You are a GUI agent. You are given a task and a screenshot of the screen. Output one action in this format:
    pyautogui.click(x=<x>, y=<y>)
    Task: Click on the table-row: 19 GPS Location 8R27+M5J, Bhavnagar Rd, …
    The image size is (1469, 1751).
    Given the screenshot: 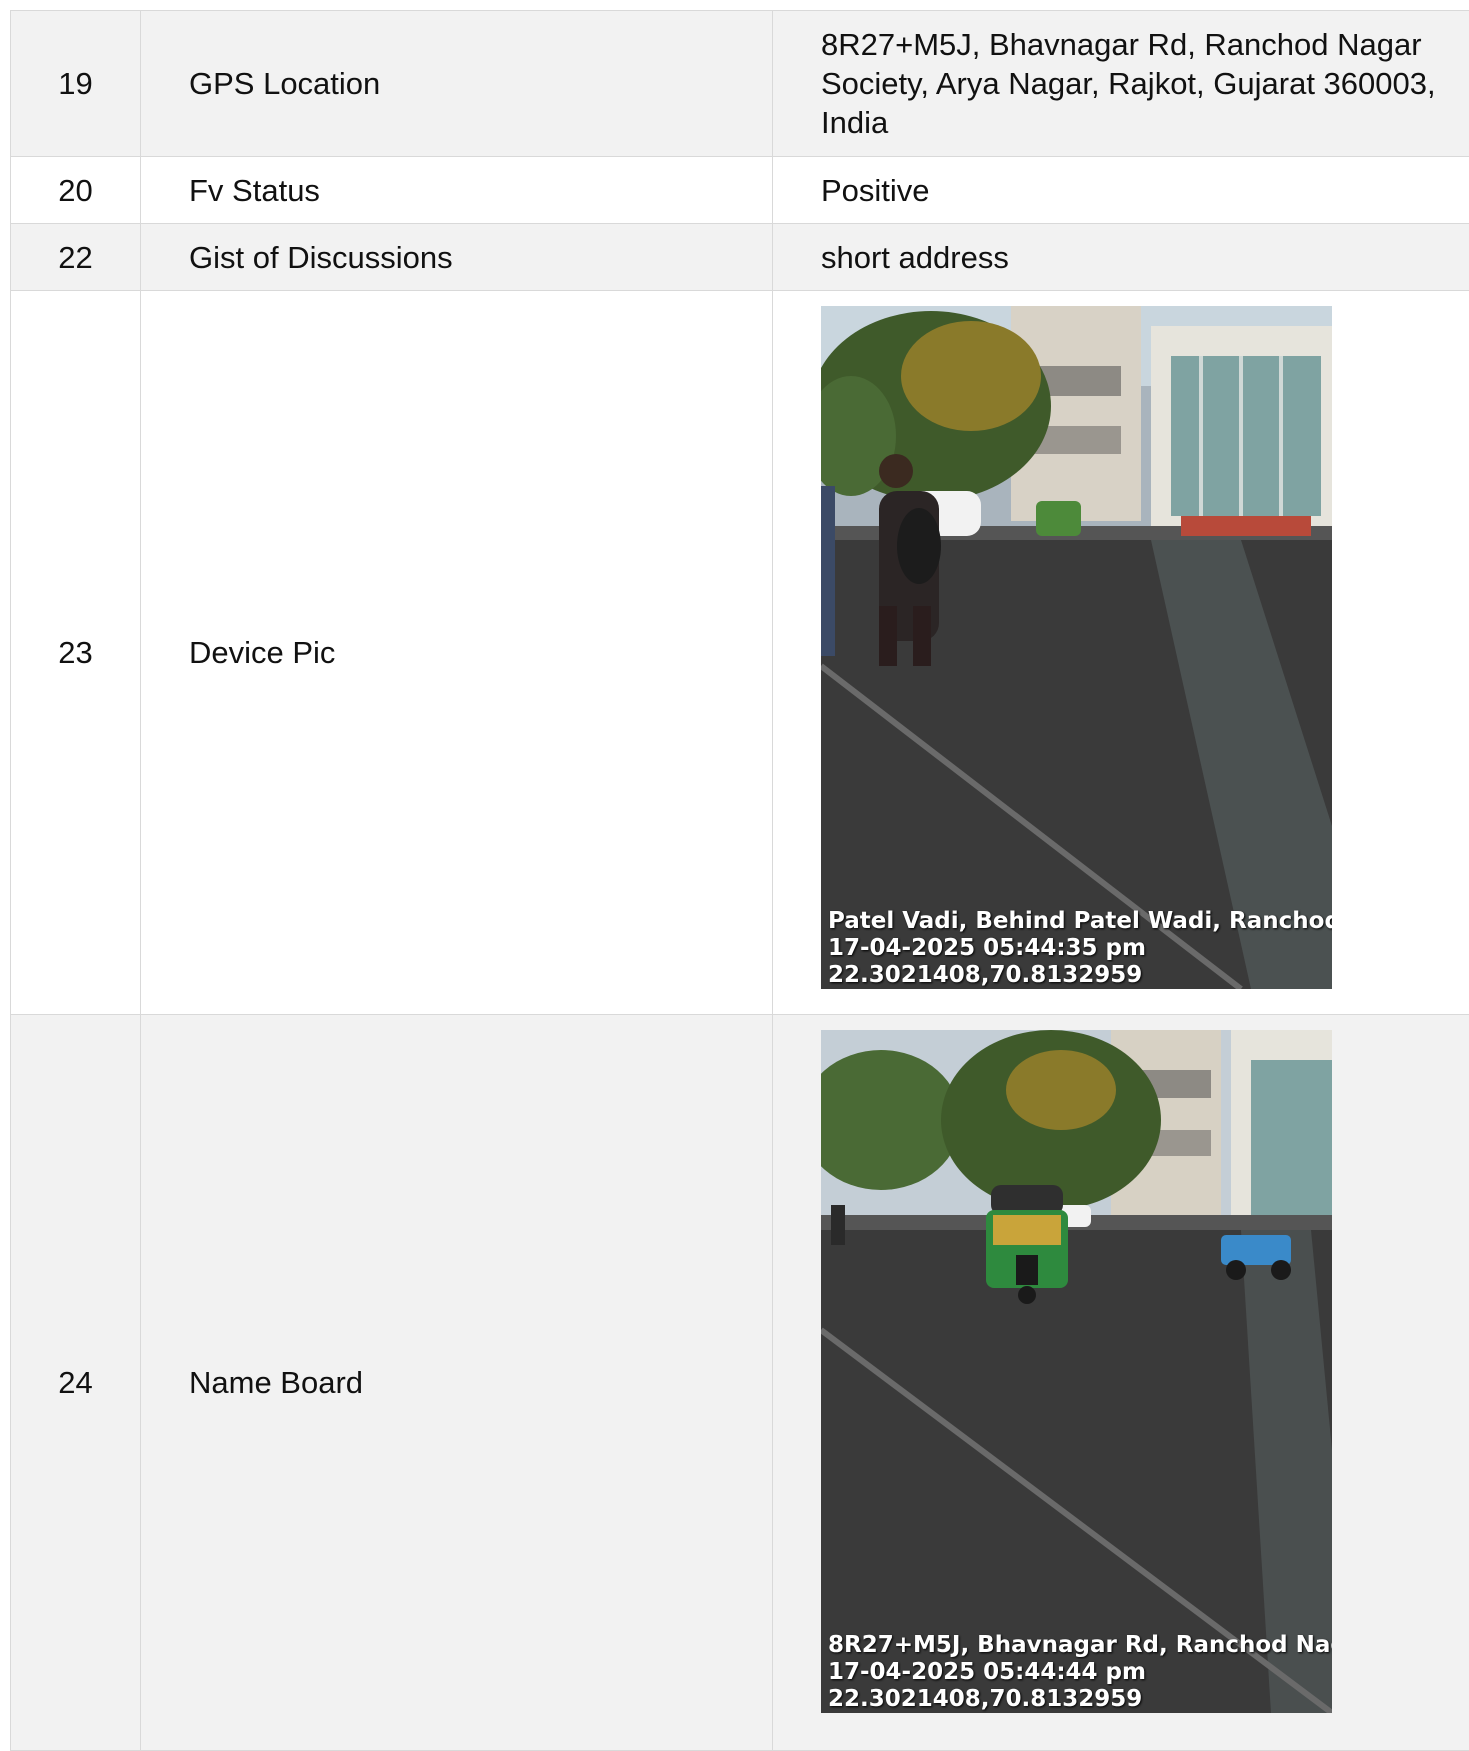 What is the action you would take?
    pyautogui.click(x=740, y=84)
    